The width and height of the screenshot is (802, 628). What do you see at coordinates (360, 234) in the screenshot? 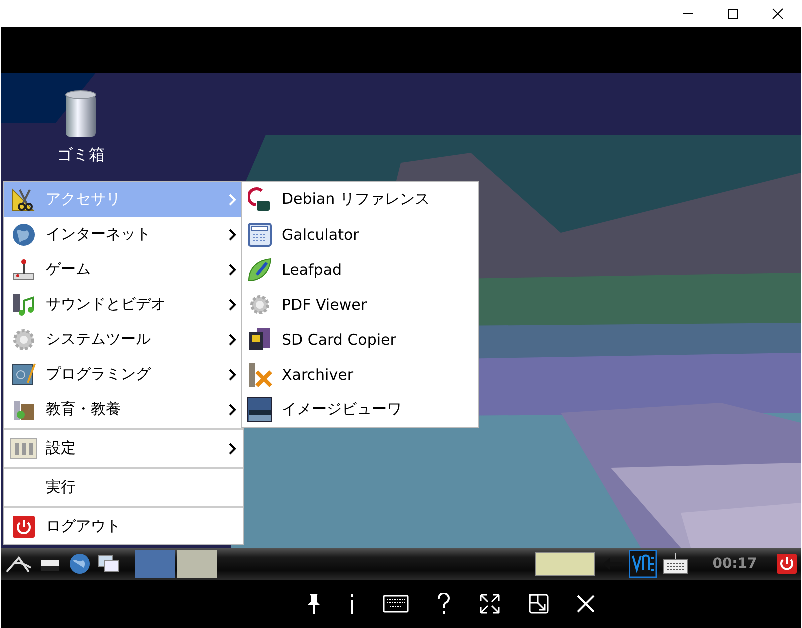
I see `menu-item: Galculator` at bounding box center [360, 234].